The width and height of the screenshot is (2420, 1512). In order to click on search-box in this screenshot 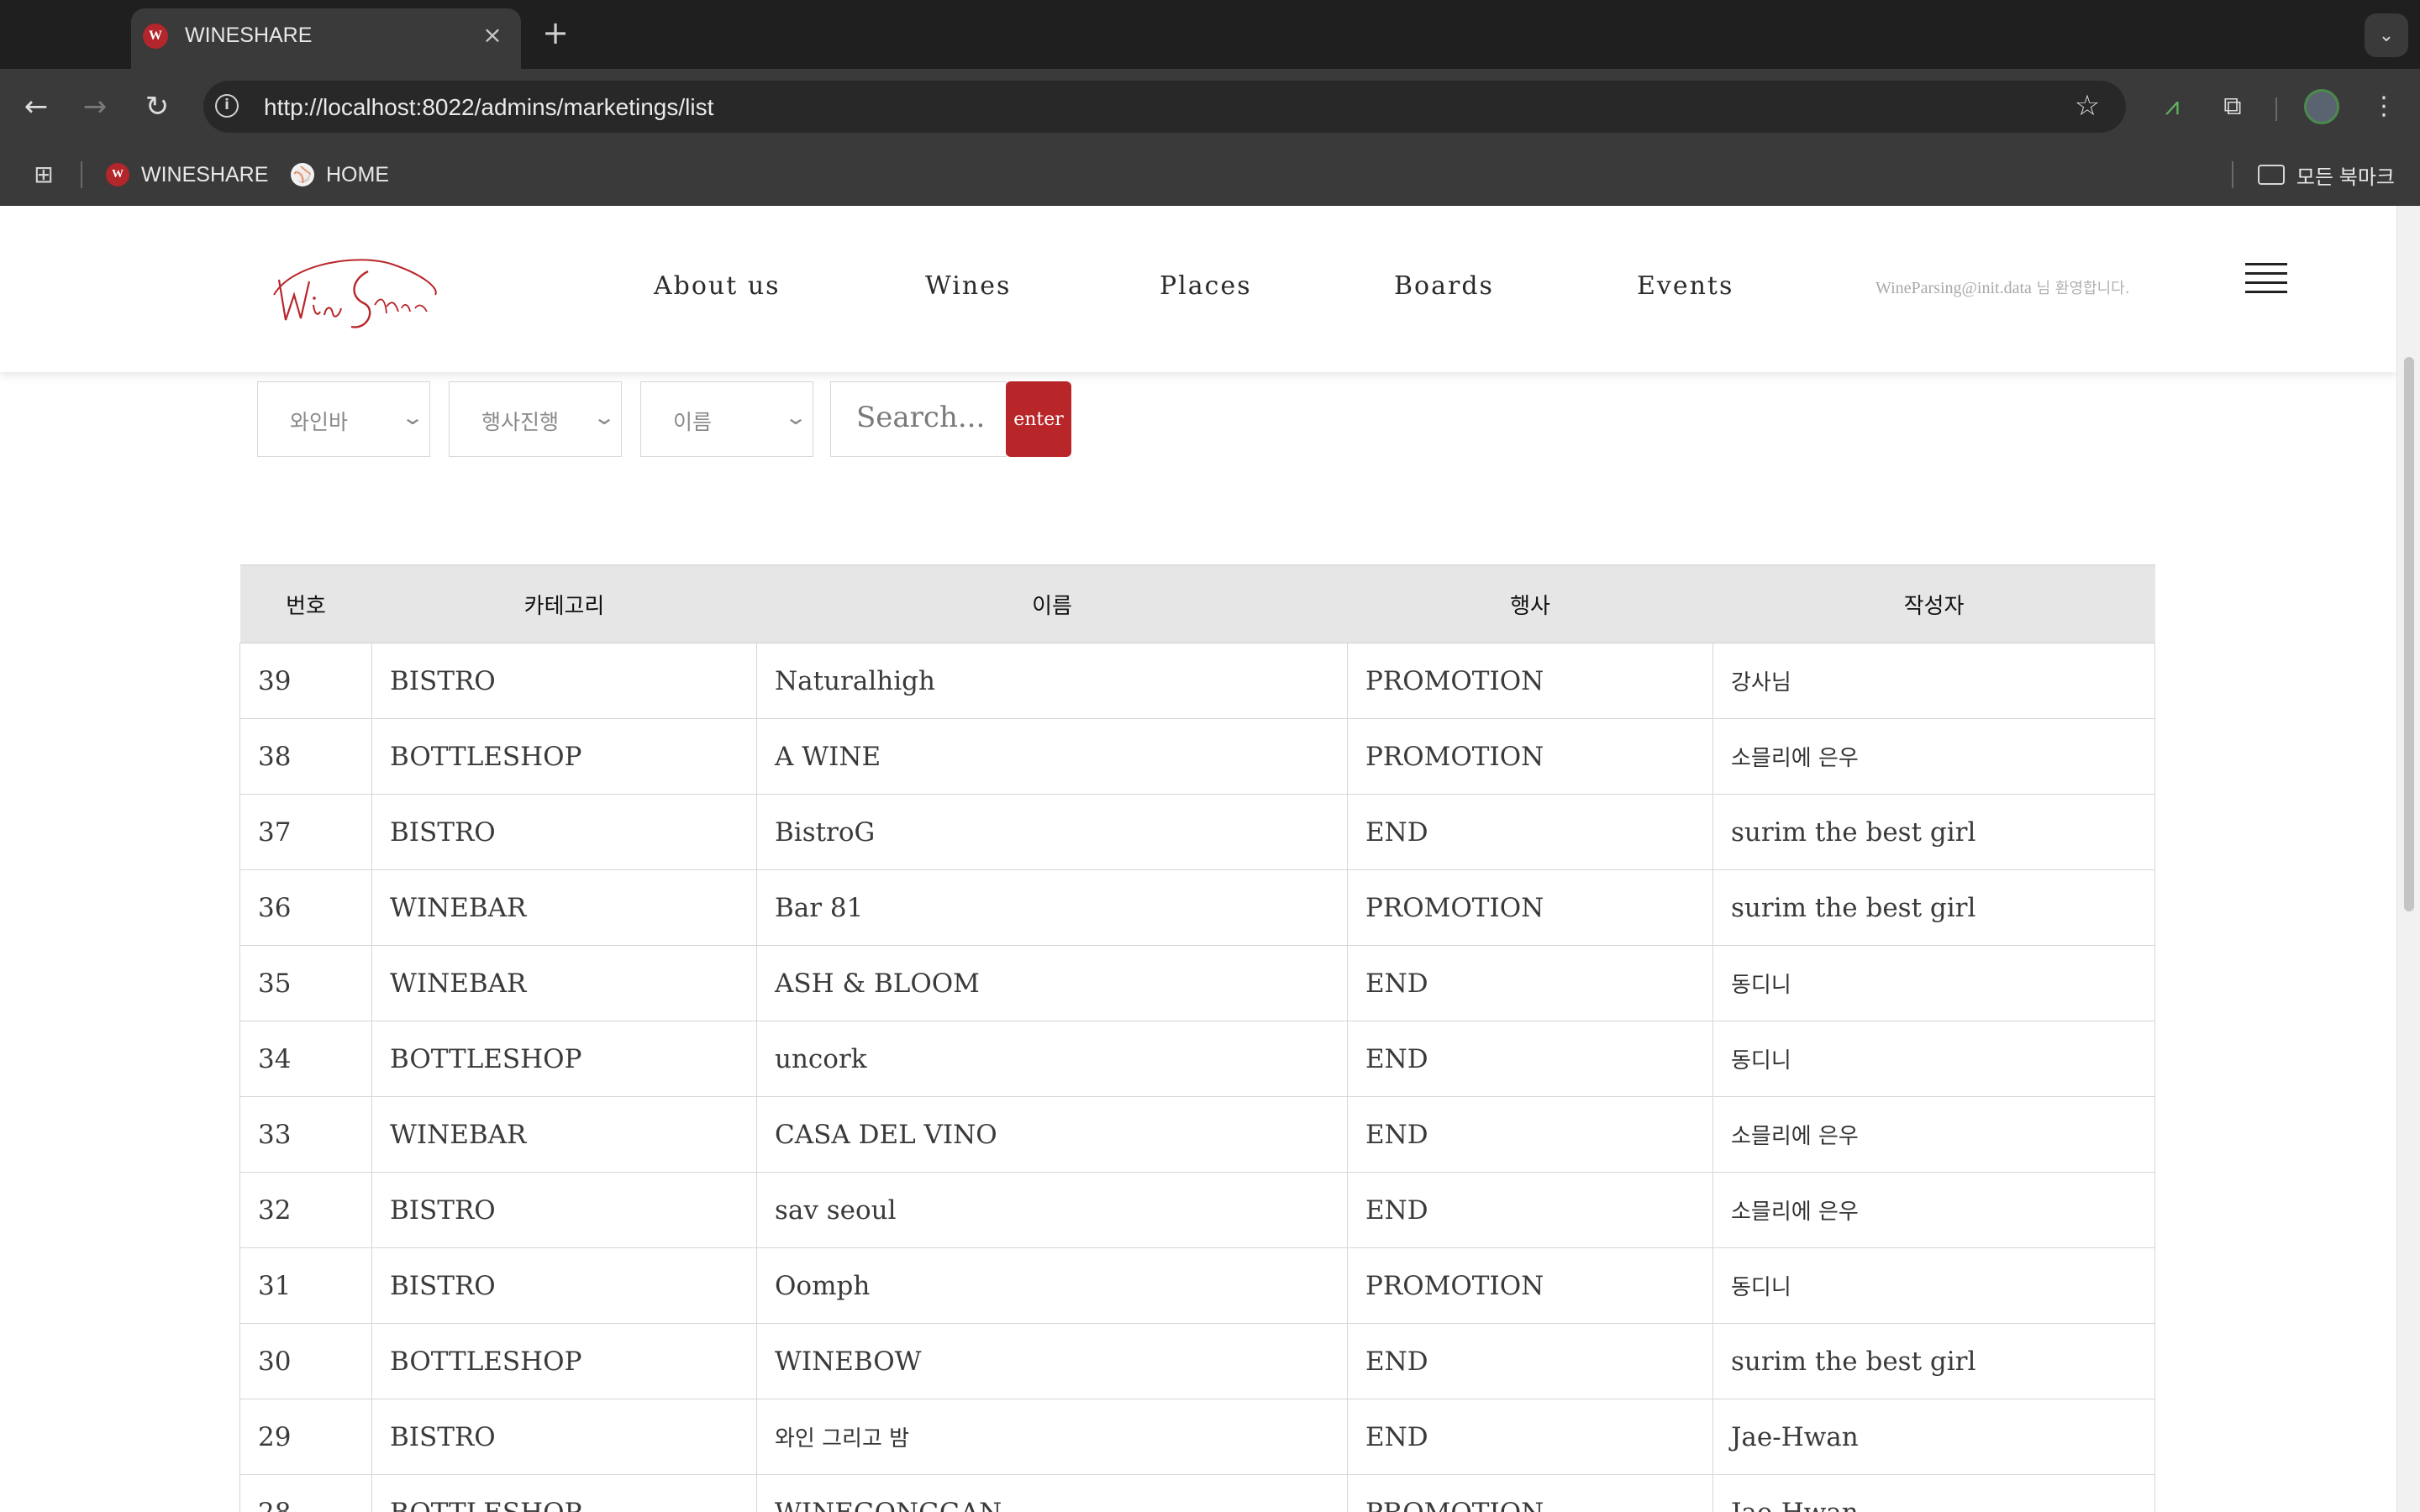, I will do `click(918, 419)`.